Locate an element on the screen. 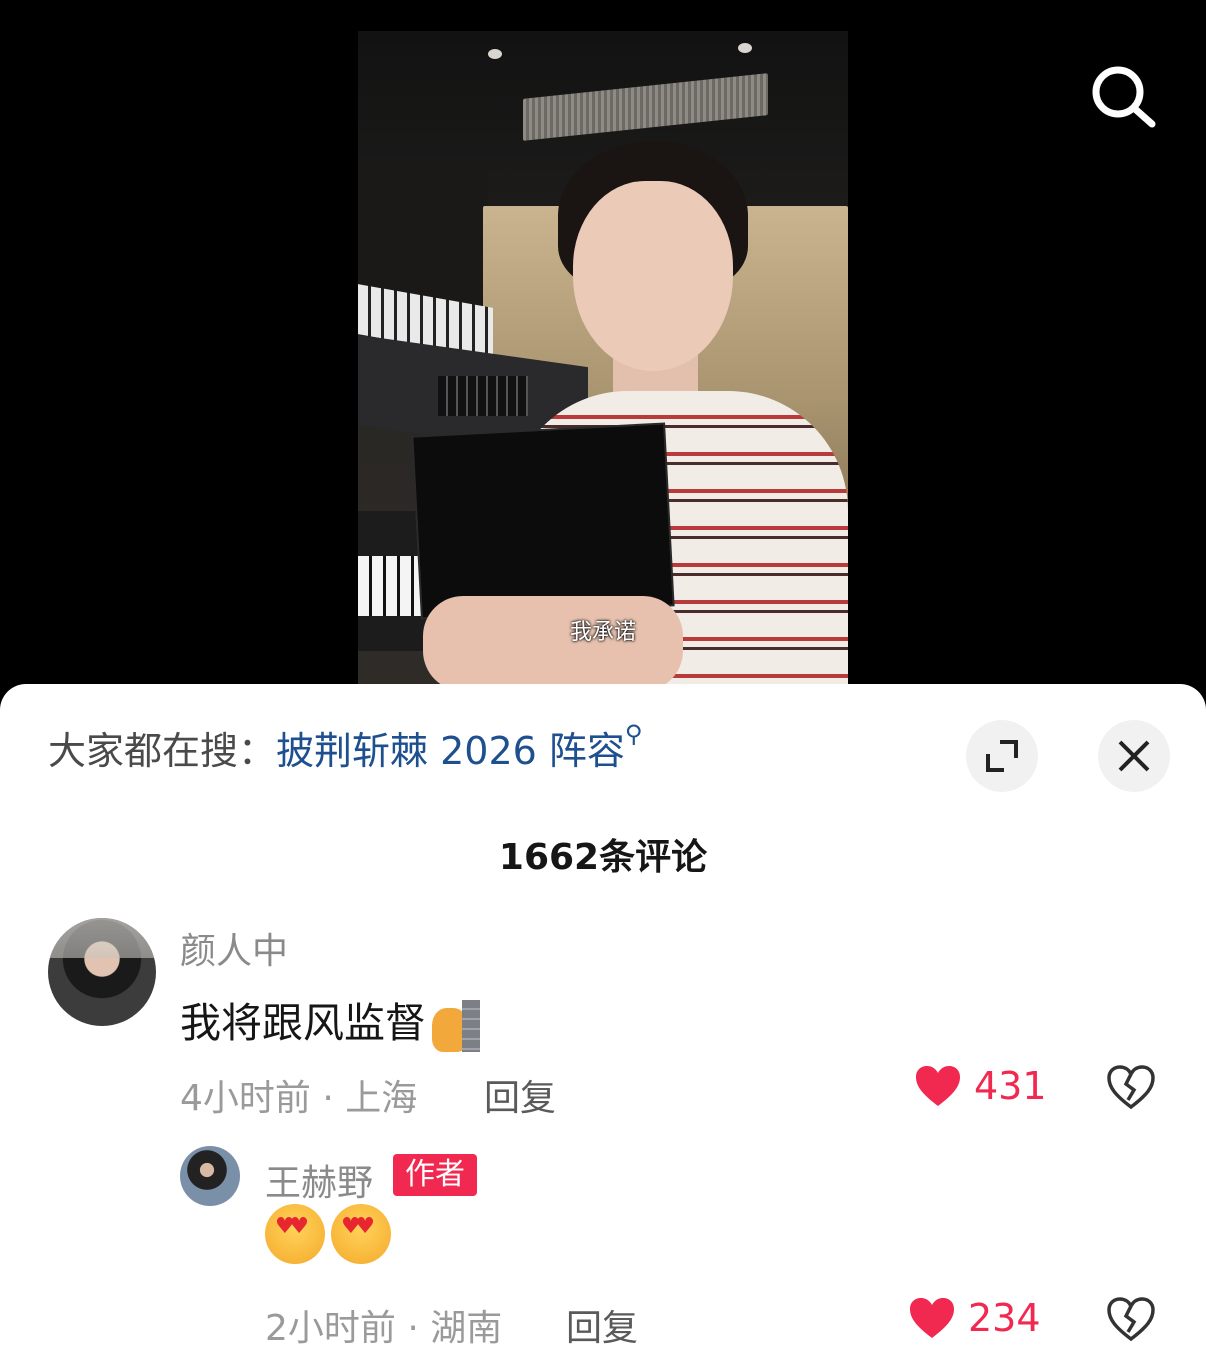 The height and width of the screenshot is (1366, 1206). comment-body: 我将跟风监督 is located at coordinates (303, 1023).